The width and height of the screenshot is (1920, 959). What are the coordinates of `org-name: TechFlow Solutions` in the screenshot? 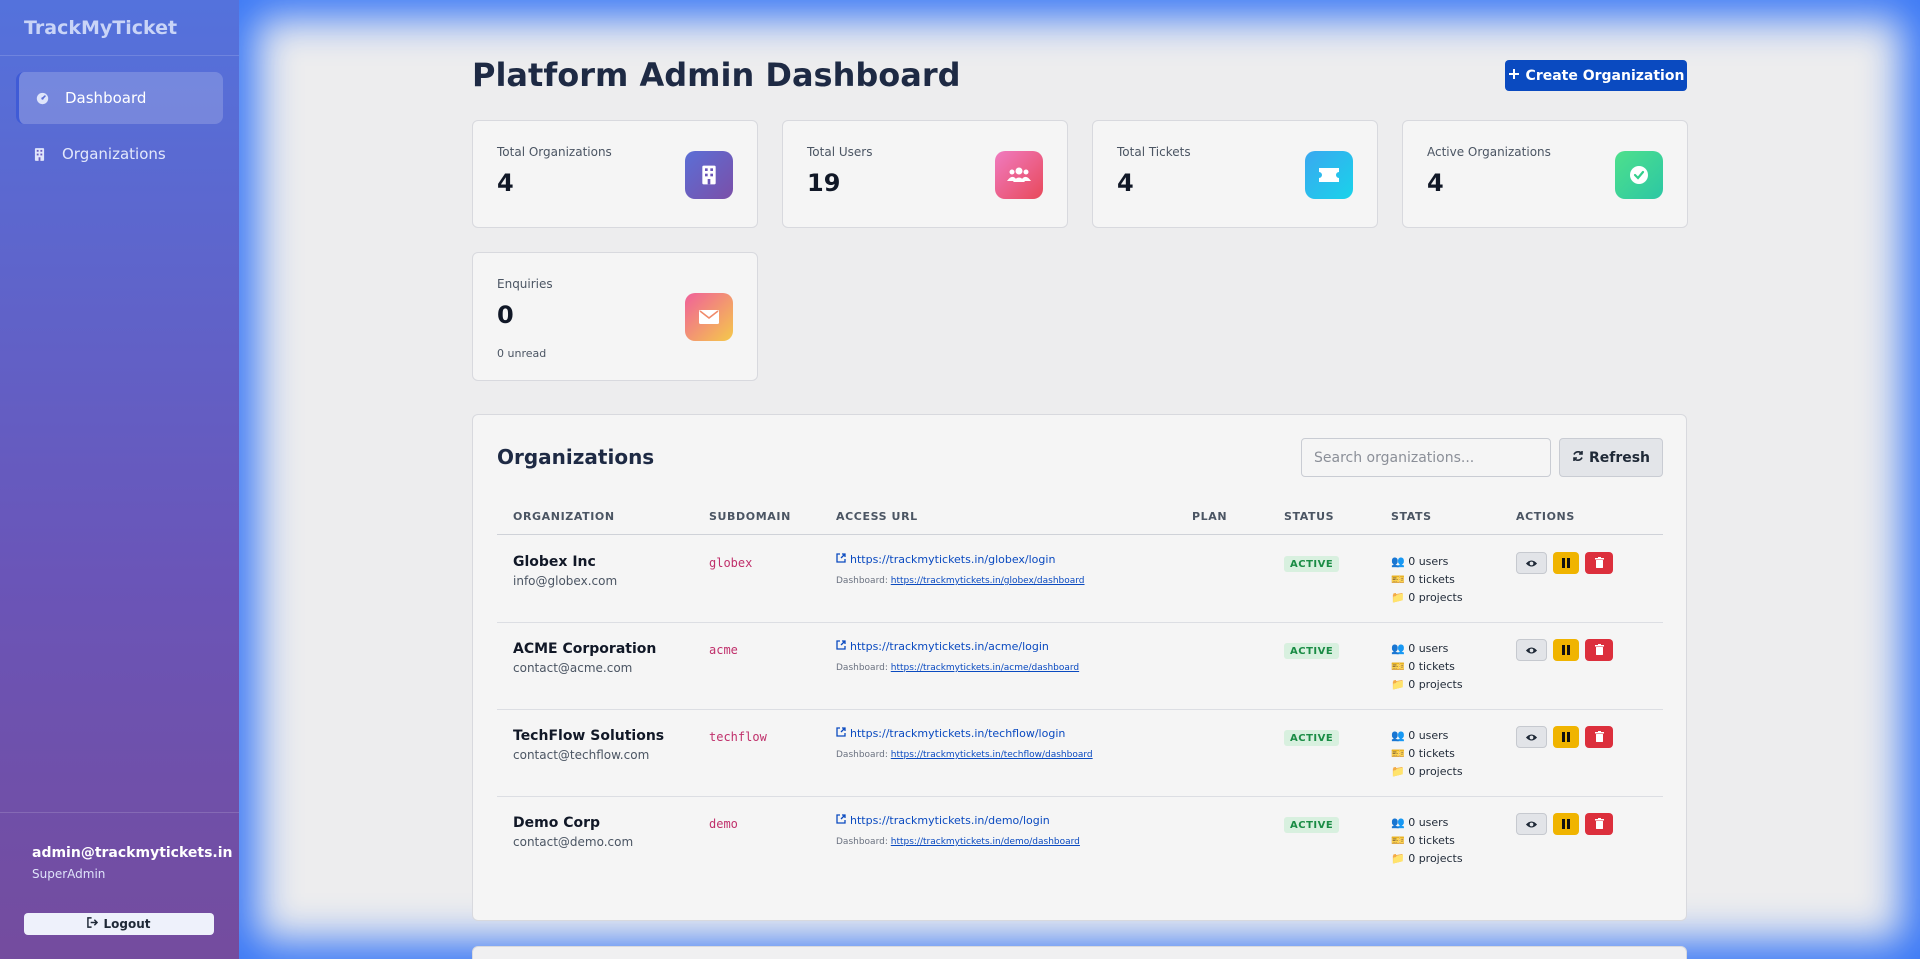 It's located at (589, 736).